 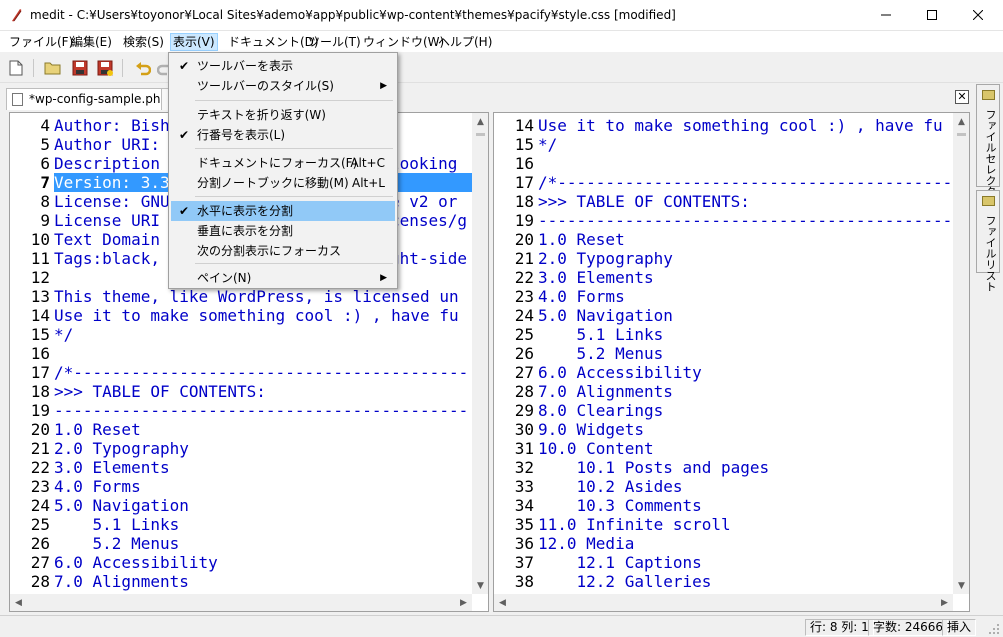 What do you see at coordinates (978, 15) in the screenshot?
I see `close-window-button` at bounding box center [978, 15].